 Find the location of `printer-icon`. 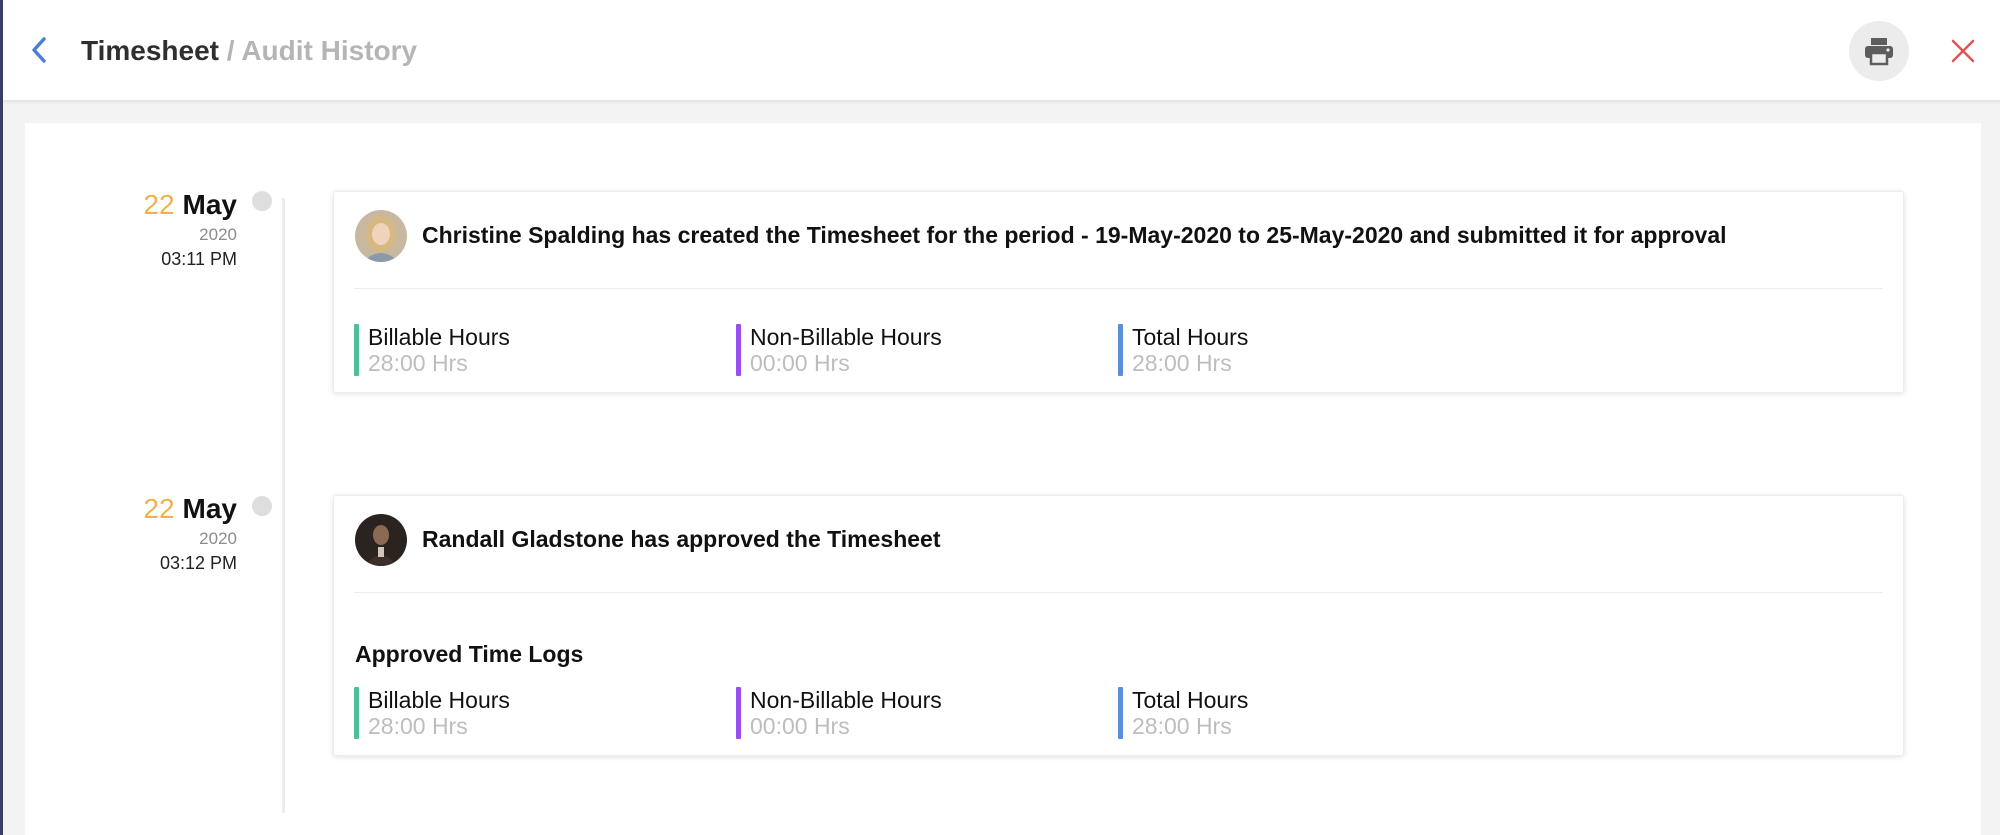

printer-icon is located at coordinates (1879, 52).